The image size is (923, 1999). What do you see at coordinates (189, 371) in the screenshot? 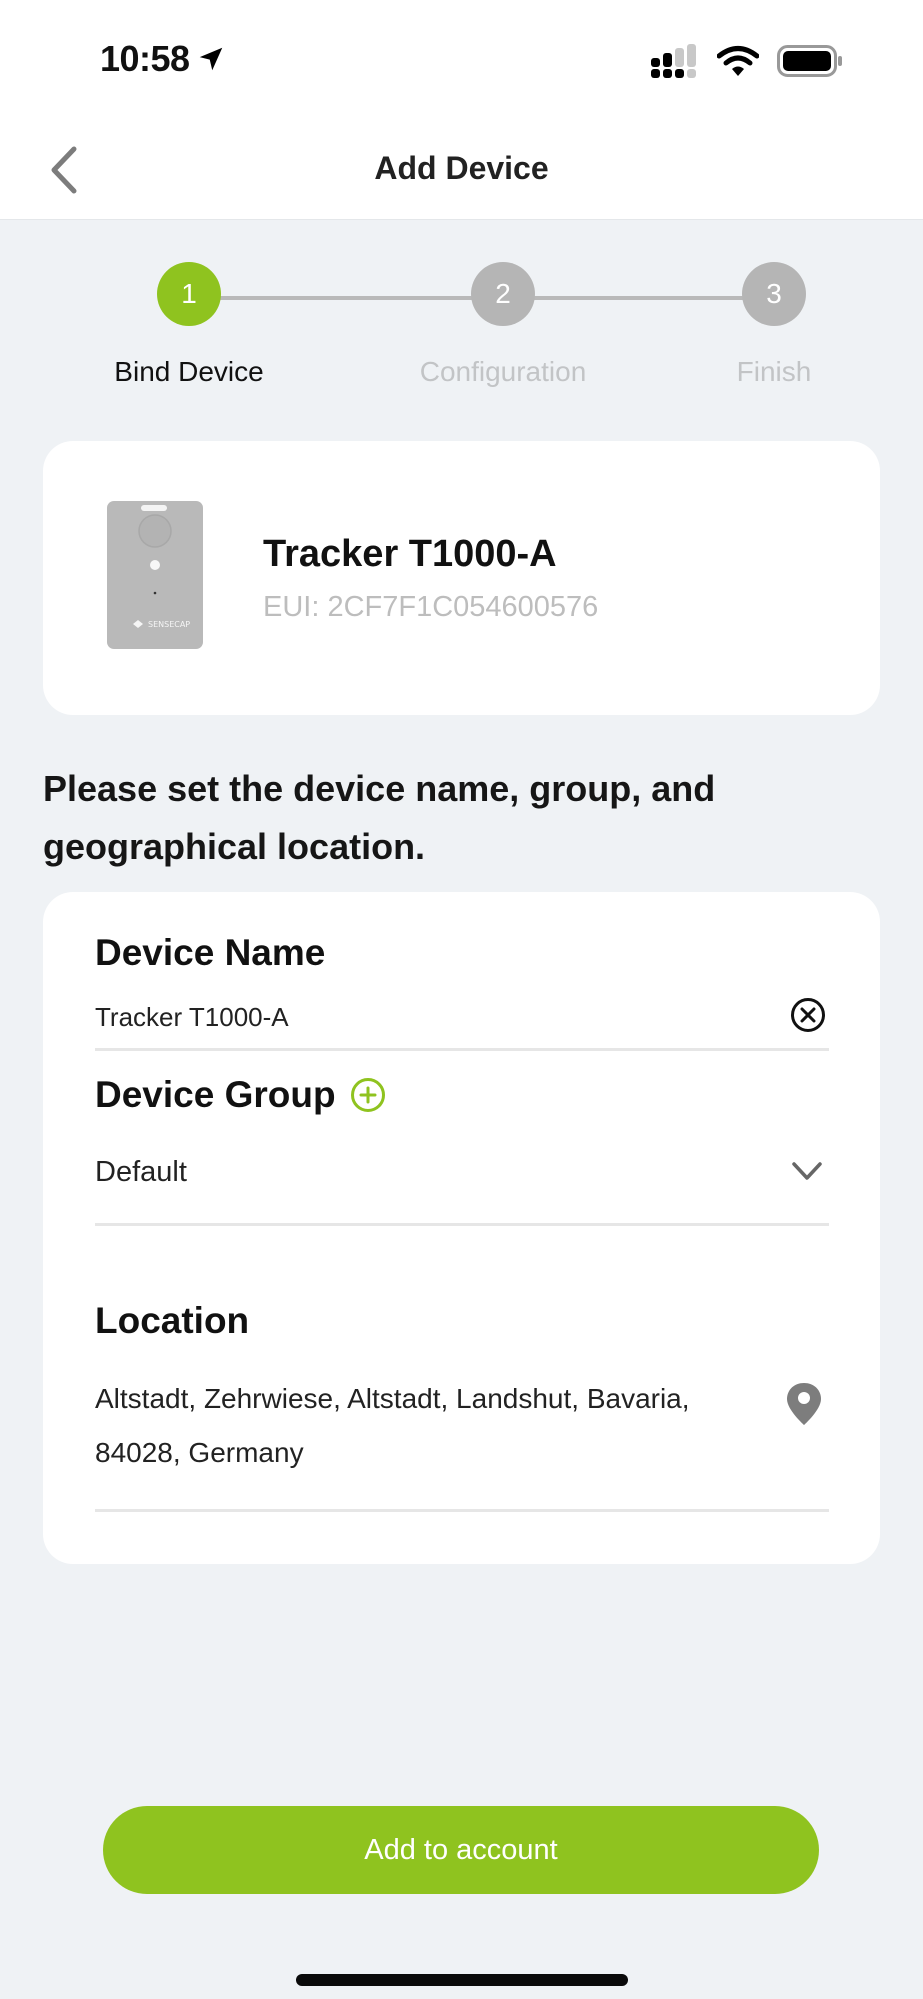
I see `step-label: Bind Device` at bounding box center [189, 371].